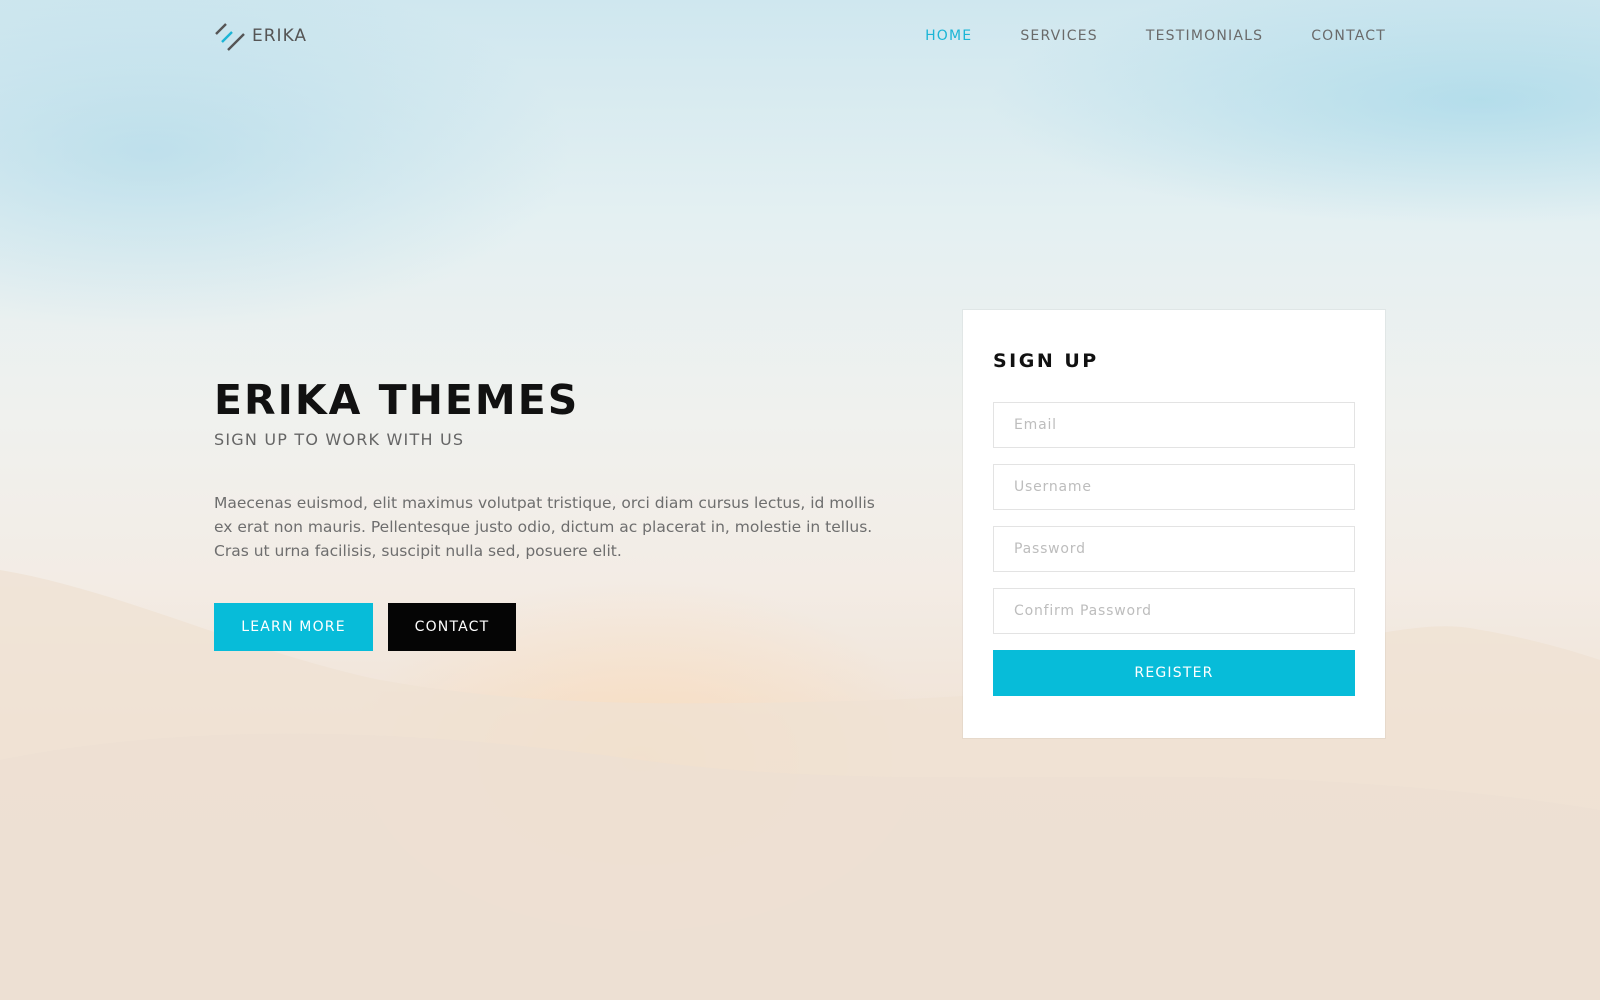  I want to click on email-field, so click(1174, 425).